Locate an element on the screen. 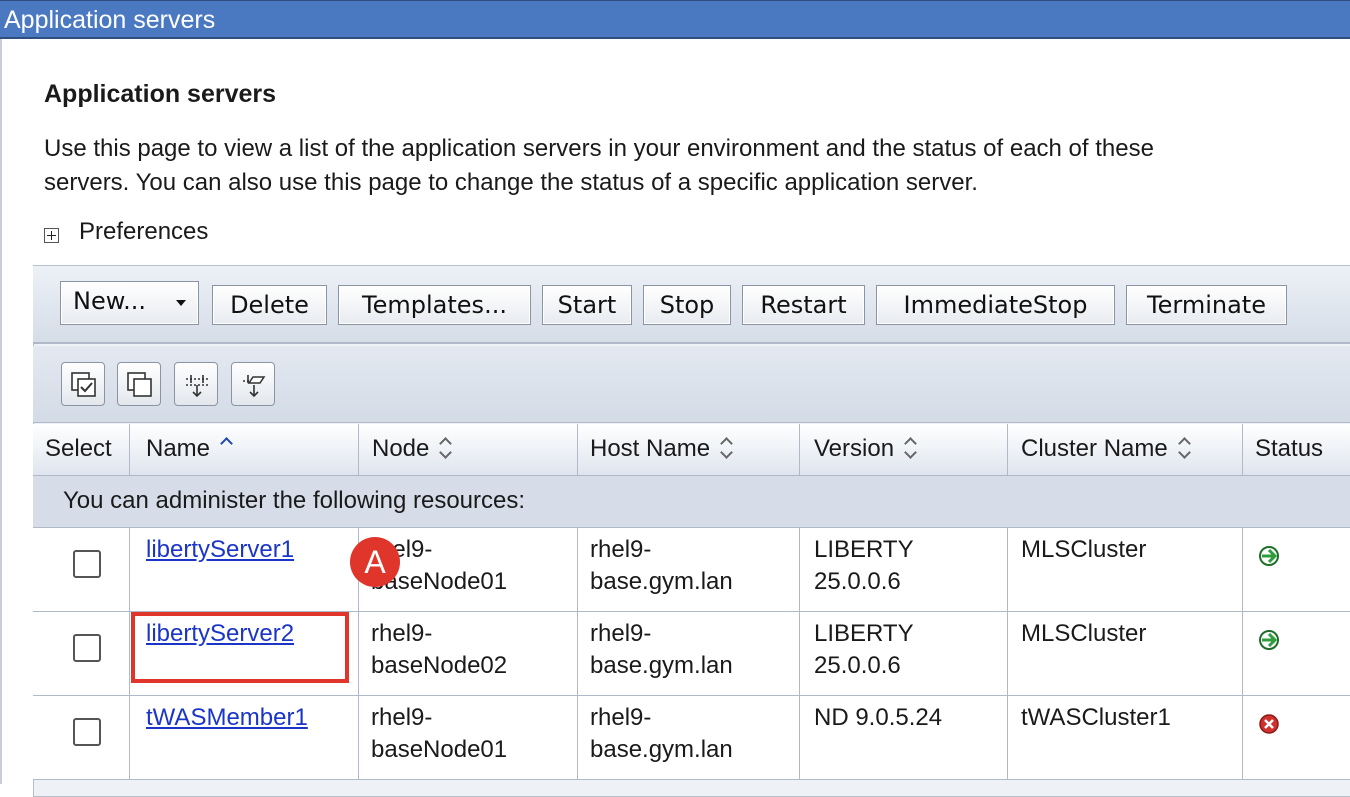  clear-filter-icon is located at coordinates (254, 386).